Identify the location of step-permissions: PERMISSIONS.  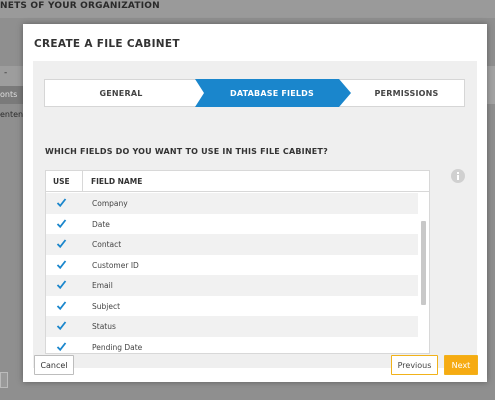
(406, 93).